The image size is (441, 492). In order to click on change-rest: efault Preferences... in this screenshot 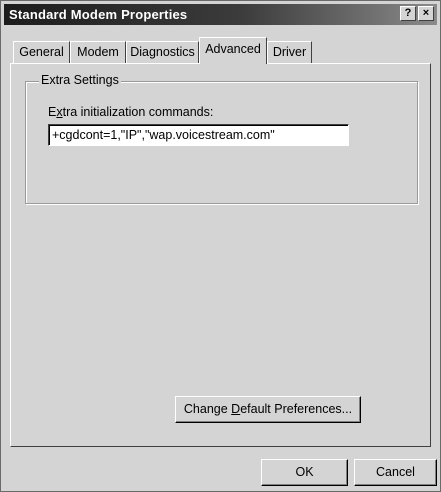, I will do `click(296, 409)`.